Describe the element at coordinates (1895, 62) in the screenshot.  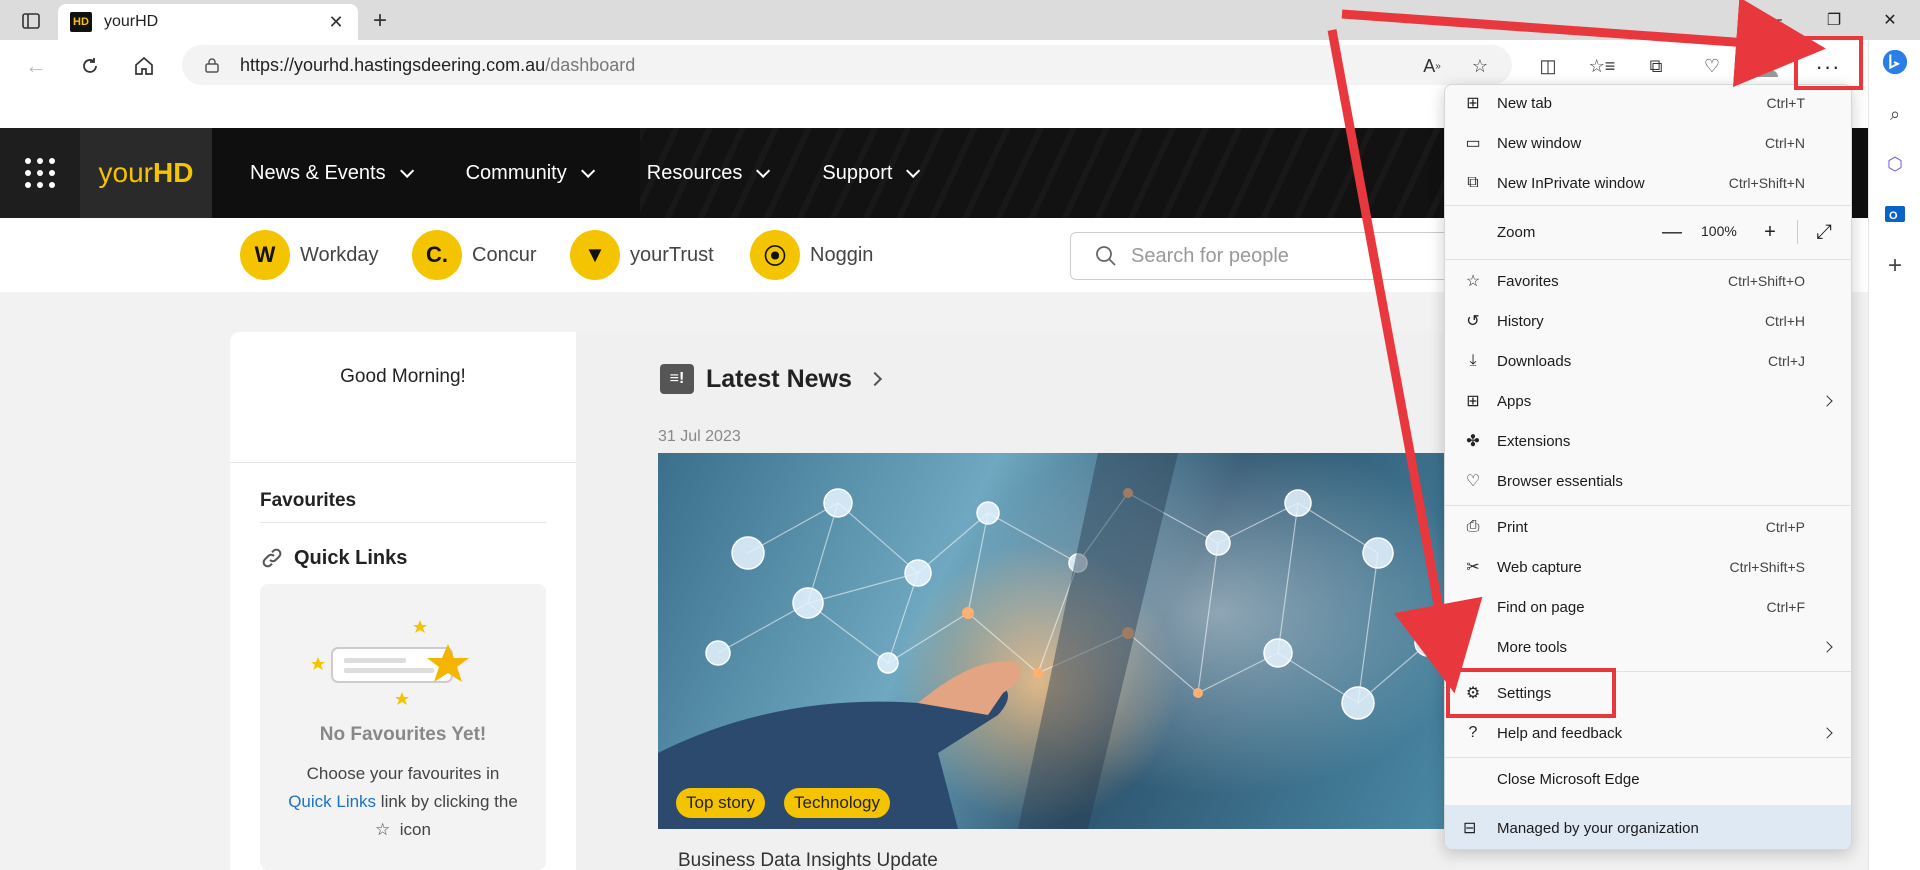
I see `bing-copilot-icon` at that location.